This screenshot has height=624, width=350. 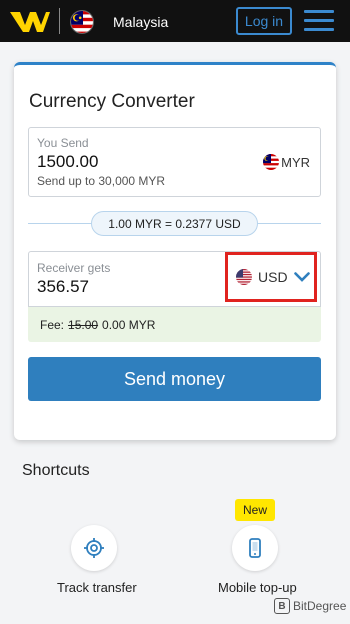 I want to click on receive-currency-dropdown: USD, so click(x=271, y=277).